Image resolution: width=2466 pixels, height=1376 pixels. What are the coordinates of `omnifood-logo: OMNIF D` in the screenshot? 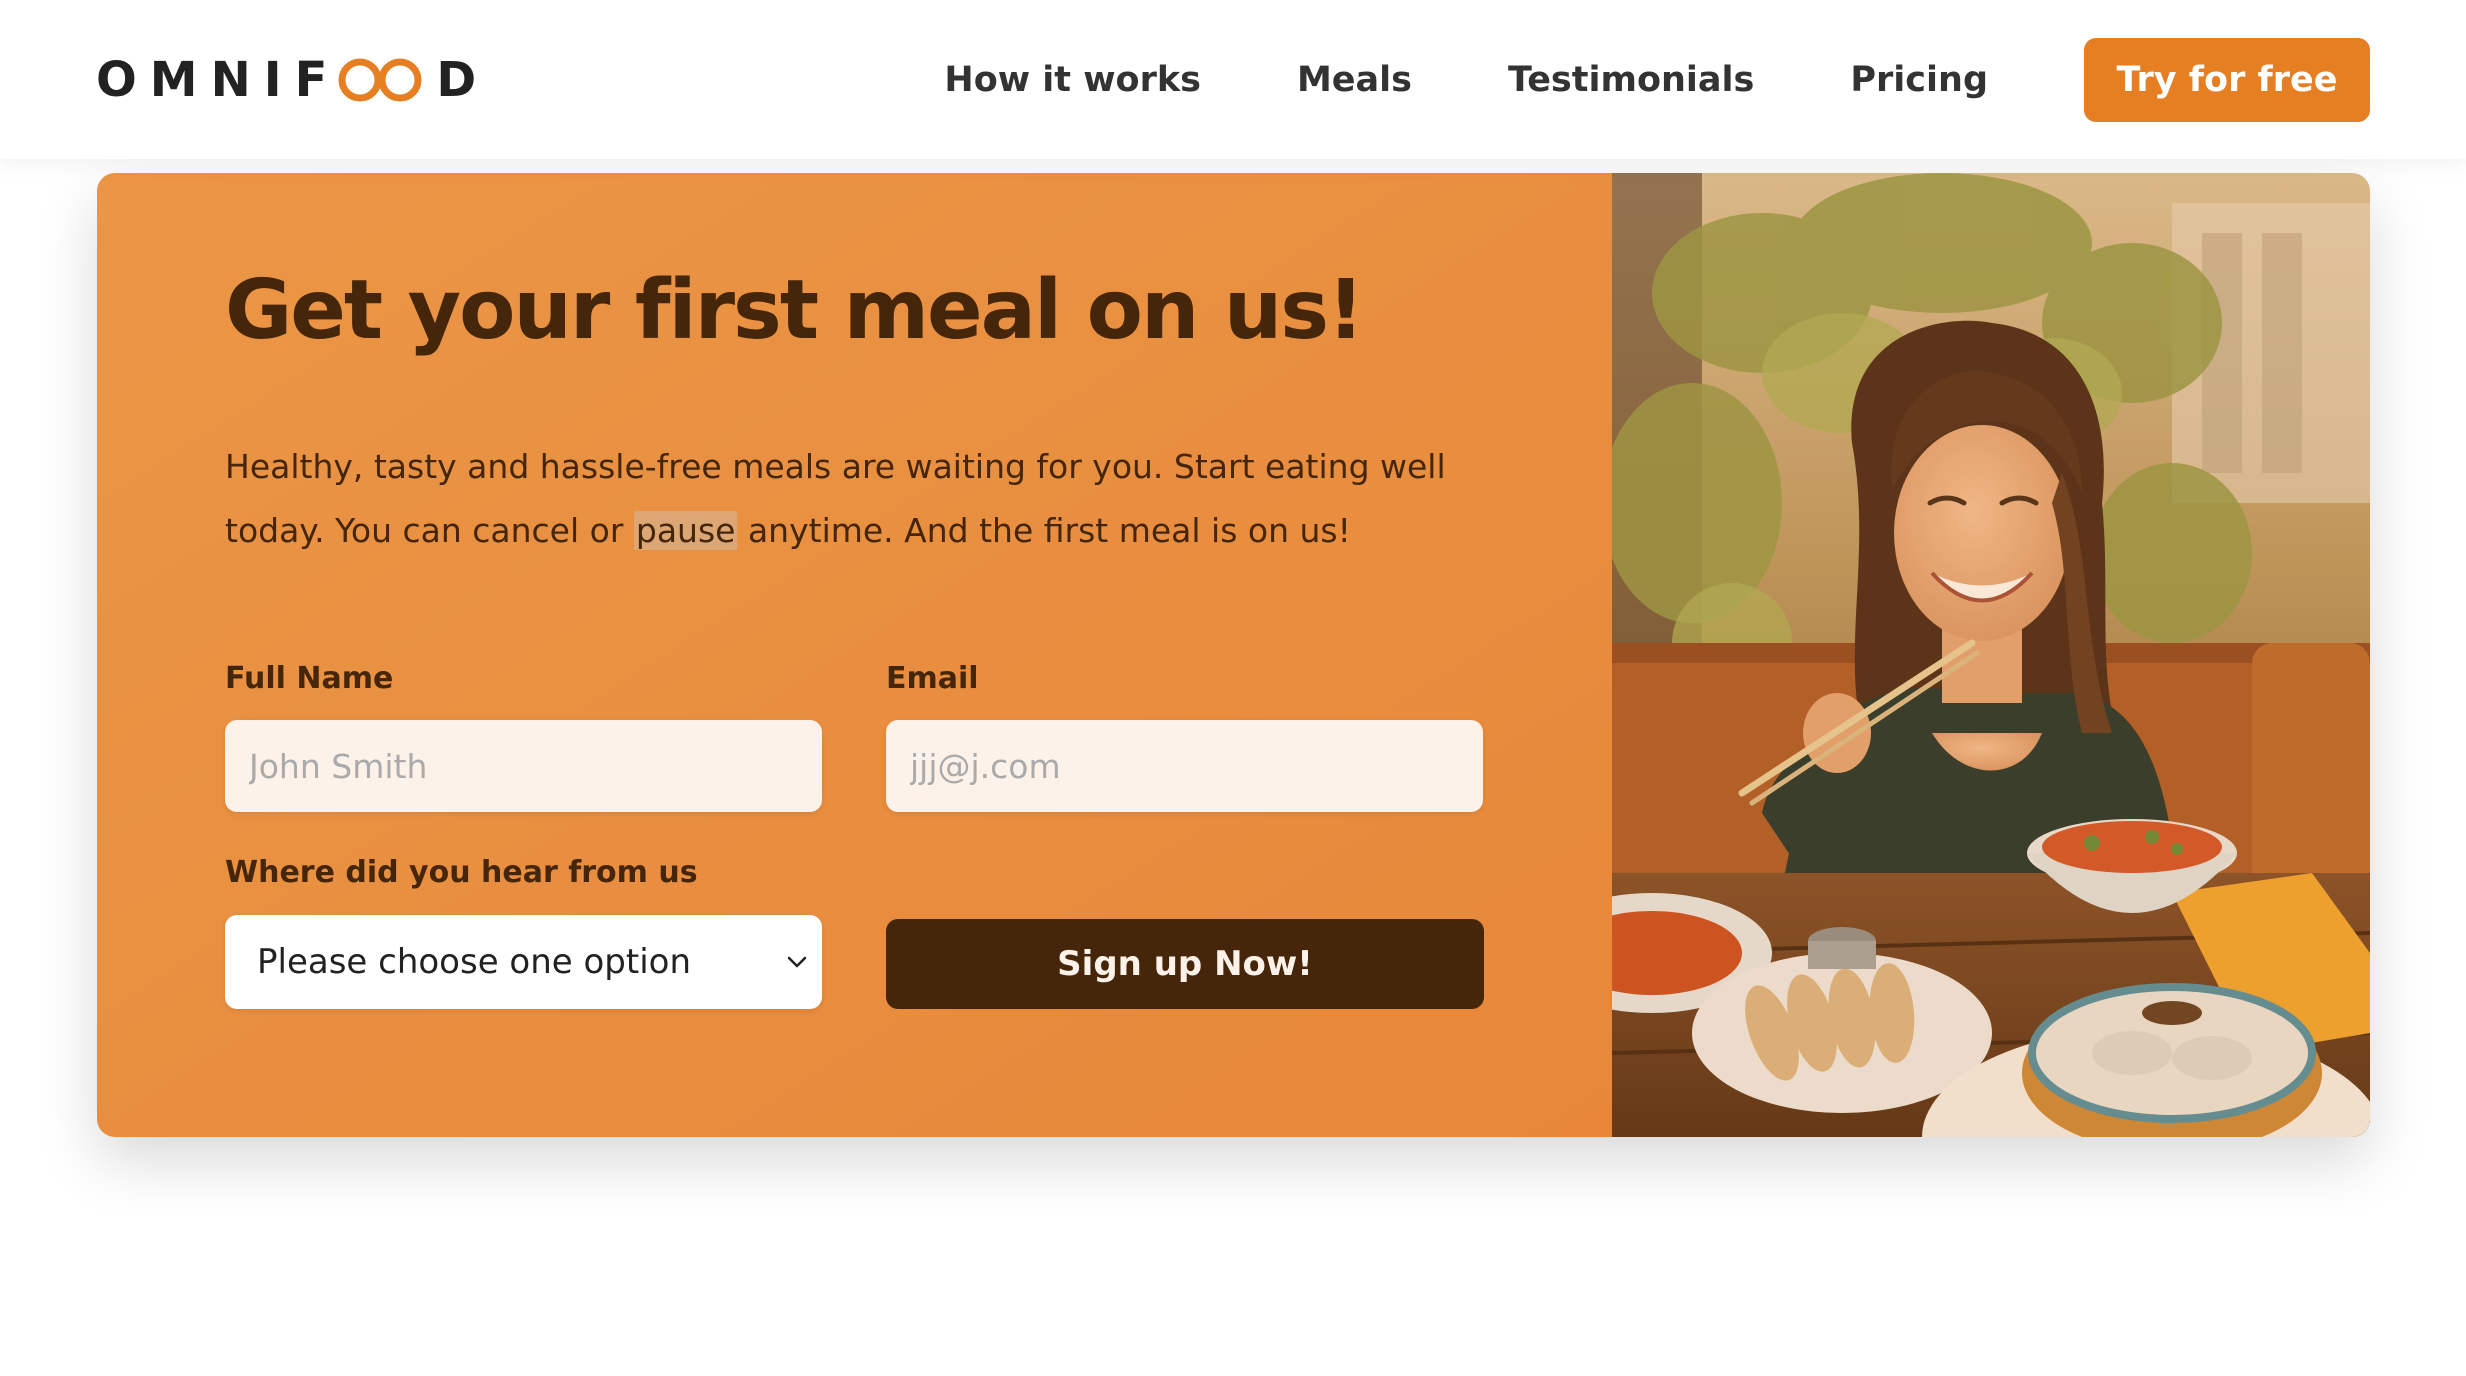 It's located at (292, 80).